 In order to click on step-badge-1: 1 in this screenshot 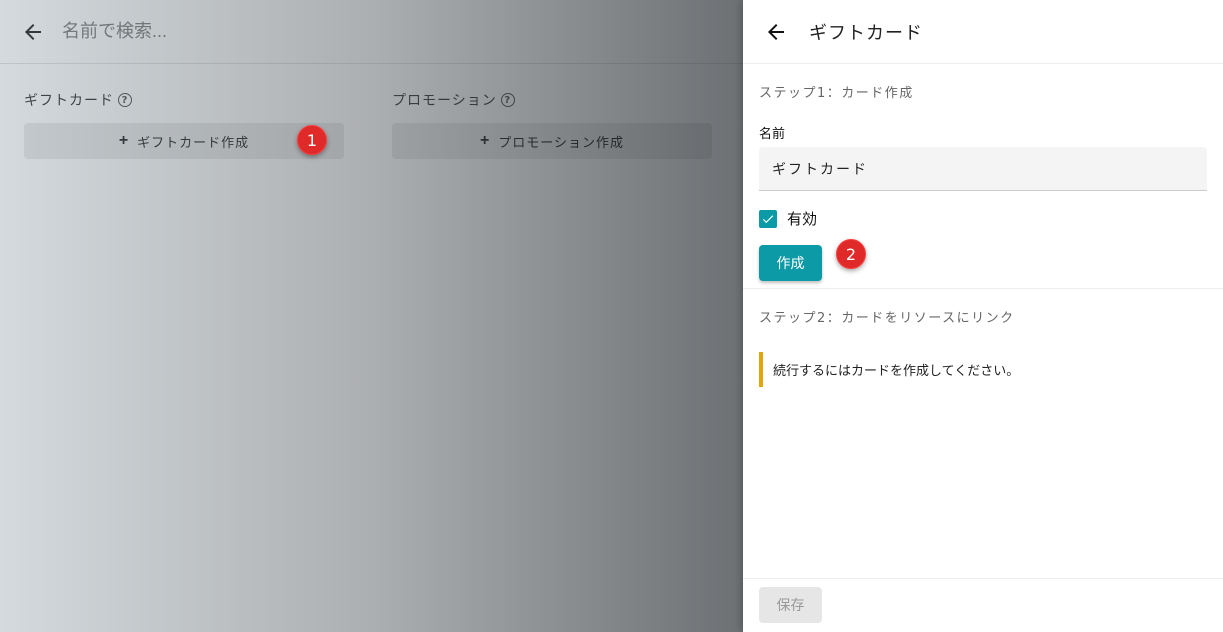, I will do `click(312, 140)`.